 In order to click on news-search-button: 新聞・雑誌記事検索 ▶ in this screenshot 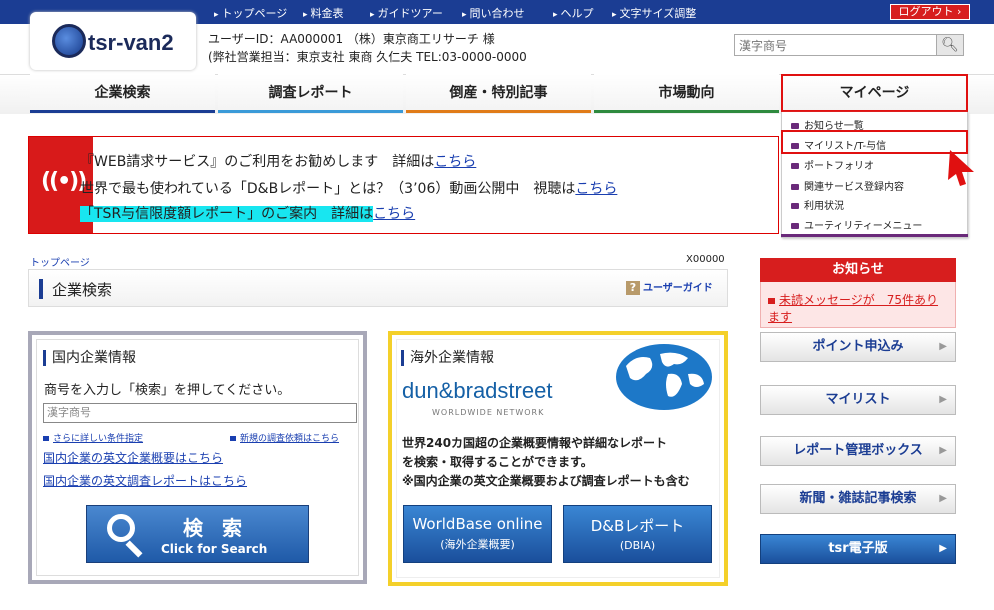, I will do `click(858, 499)`.